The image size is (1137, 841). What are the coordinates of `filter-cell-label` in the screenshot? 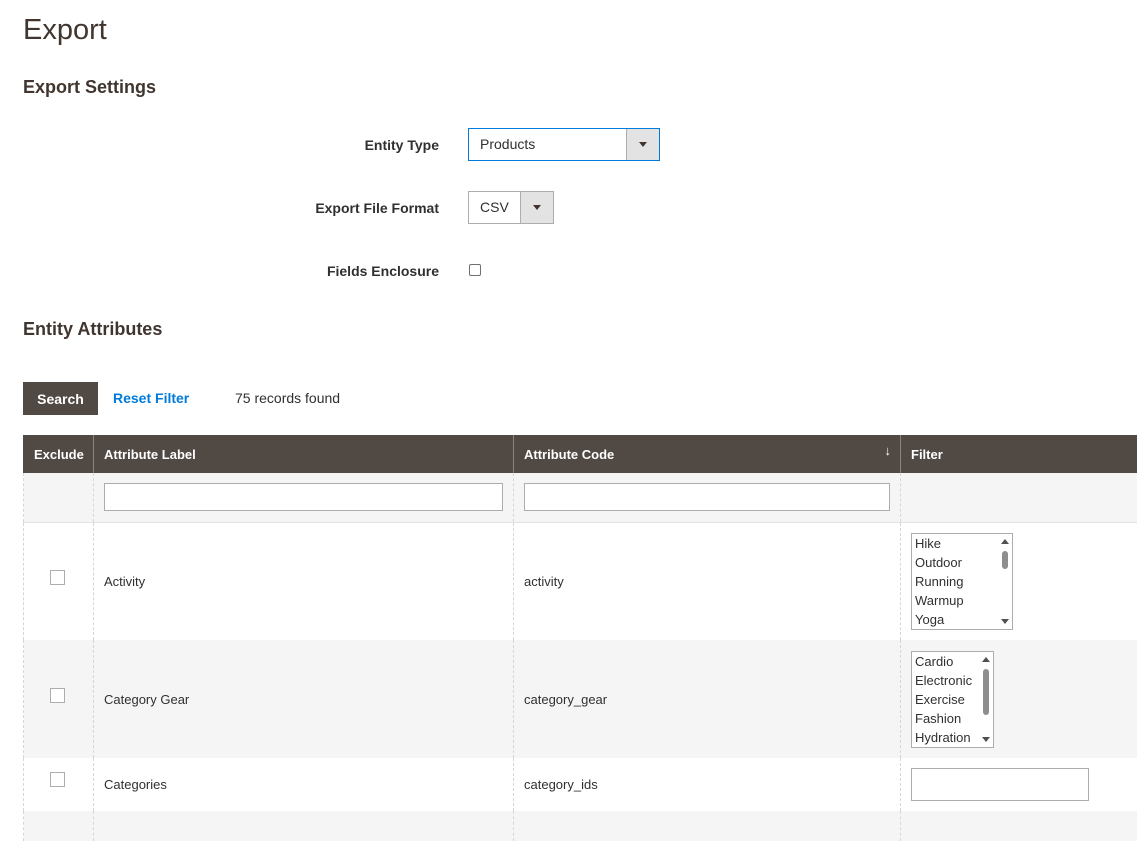 It's located at (304, 497).